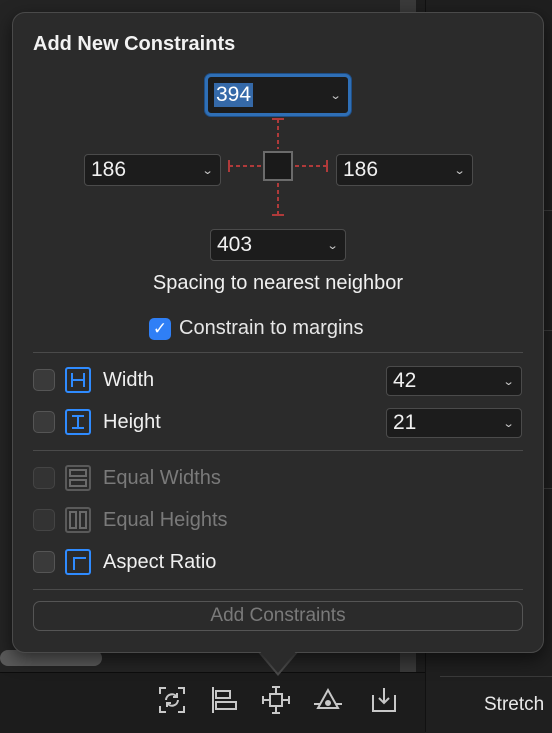 The image size is (552, 733). Describe the element at coordinates (78, 478) in the screenshot. I see `equal-widths-icon` at that location.